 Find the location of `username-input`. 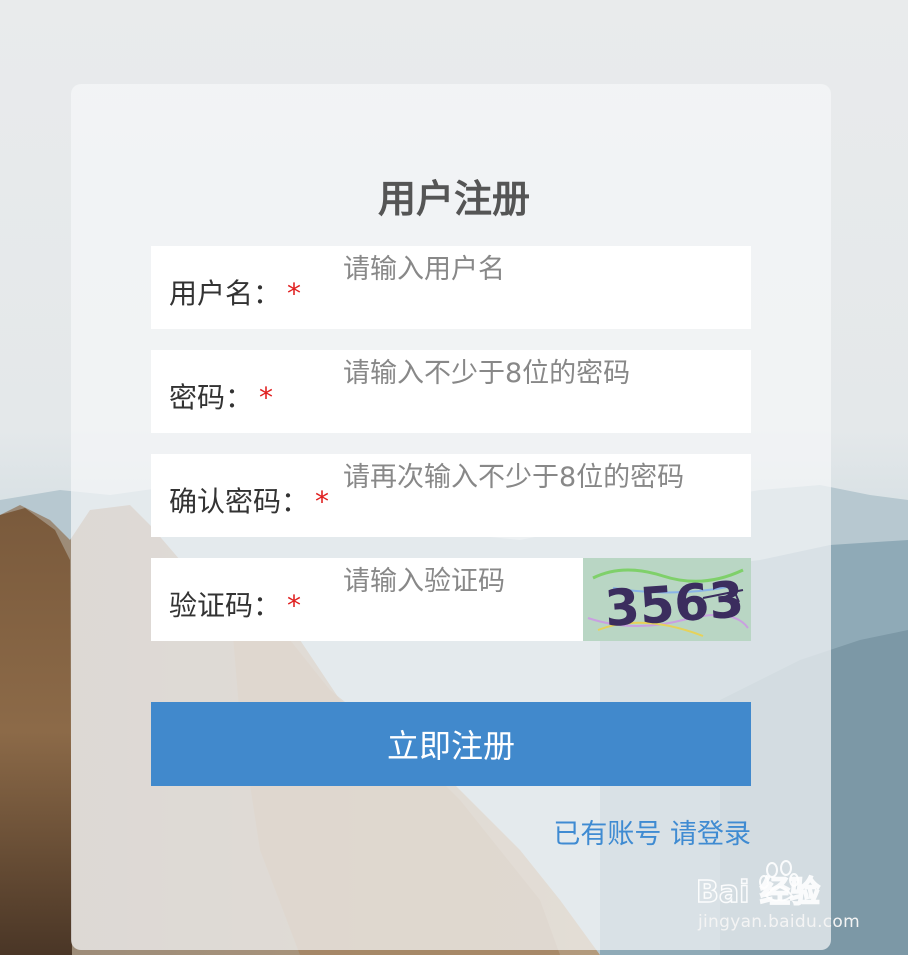

username-input is located at coordinates (533, 269).